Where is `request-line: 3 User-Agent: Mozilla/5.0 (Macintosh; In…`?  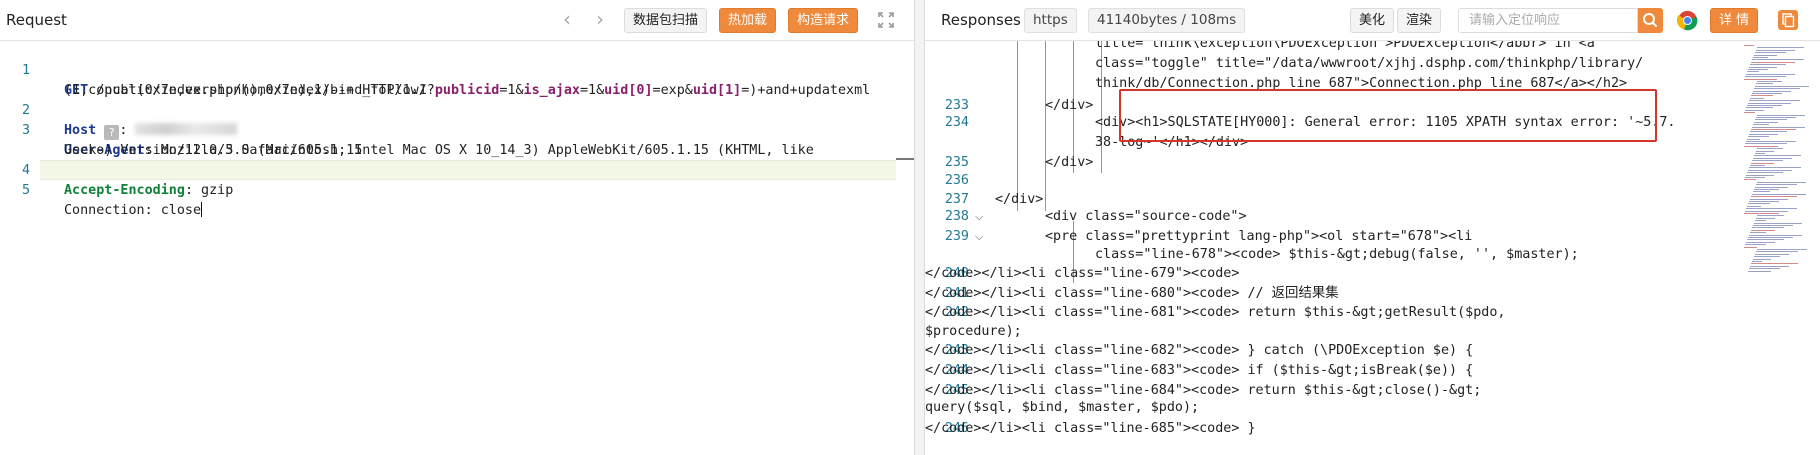 request-line: 3 User-Agent: Mozilla/5.0 (Macintosh; In… is located at coordinates (457, 129).